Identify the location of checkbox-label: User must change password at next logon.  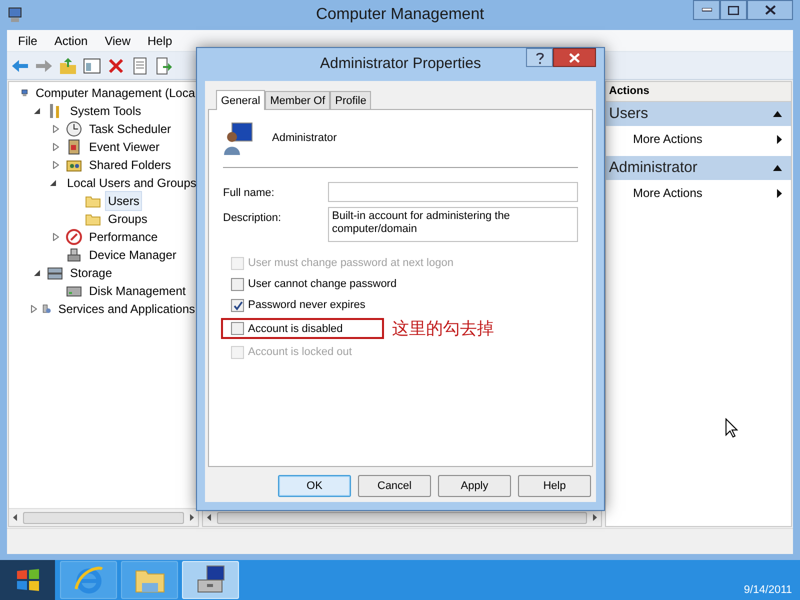
(351, 264).